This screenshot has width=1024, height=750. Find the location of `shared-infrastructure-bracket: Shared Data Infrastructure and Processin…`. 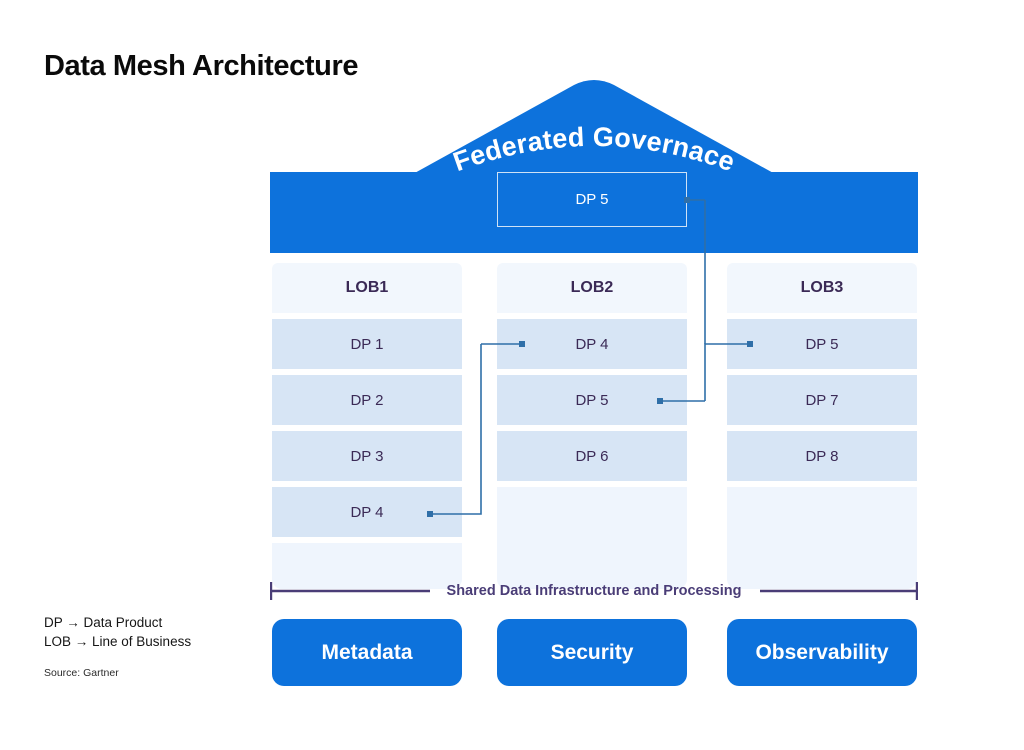

shared-infrastructure-bracket: Shared Data Infrastructure and Processin… is located at coordinates (594, 591).